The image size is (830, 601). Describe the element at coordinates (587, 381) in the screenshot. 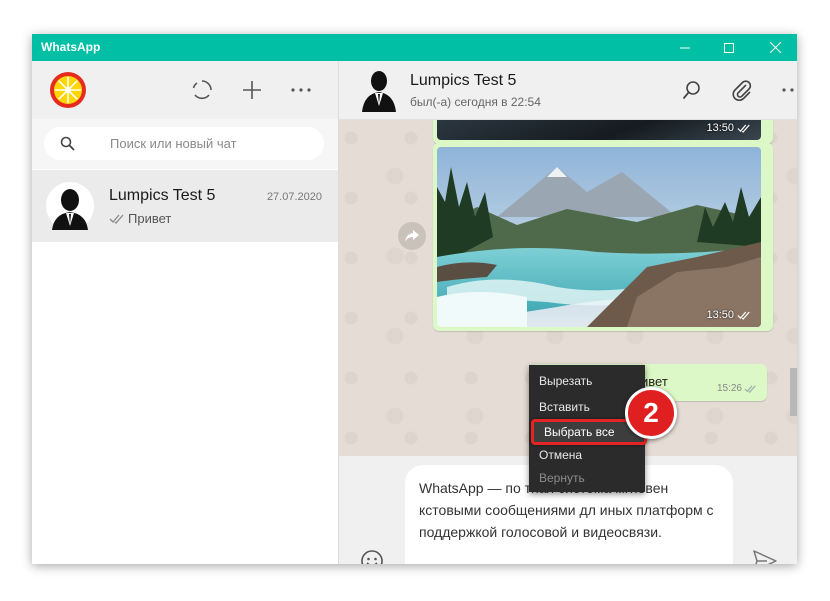

I see `menu-item-cut: Вырезать` at that location.